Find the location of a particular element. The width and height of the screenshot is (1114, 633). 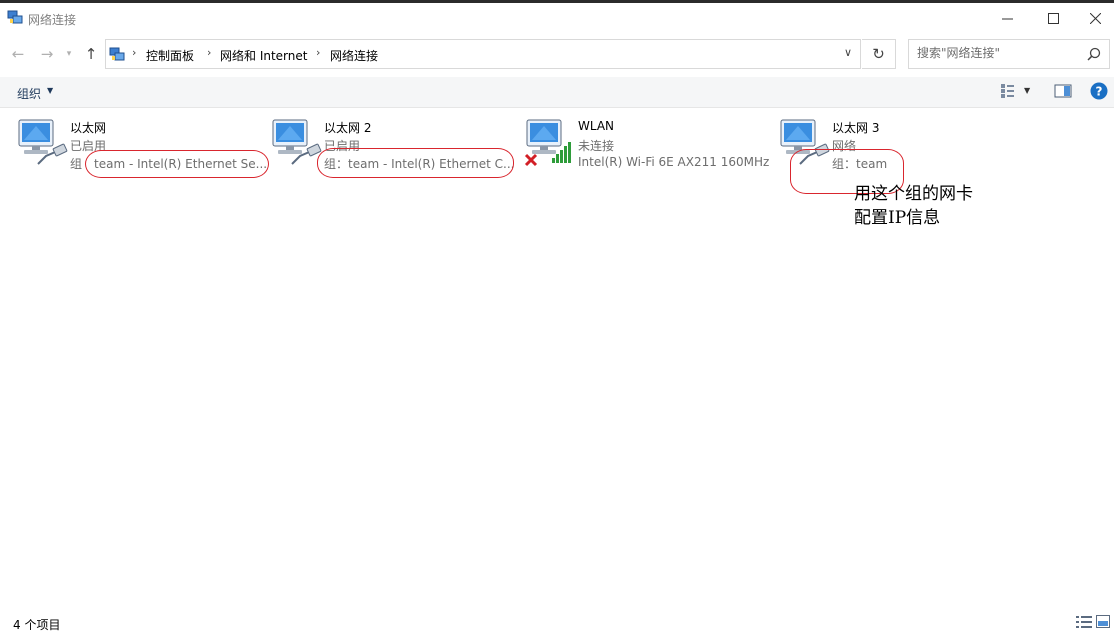

connection-status: 未连接 is located at coordinates (596, 146).